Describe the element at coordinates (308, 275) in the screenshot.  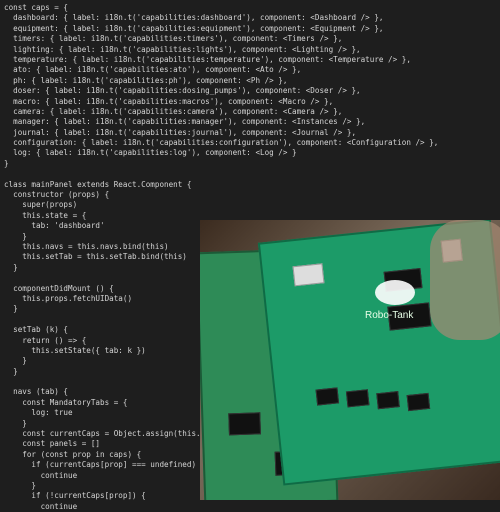
I see `usb-connector` at that location.